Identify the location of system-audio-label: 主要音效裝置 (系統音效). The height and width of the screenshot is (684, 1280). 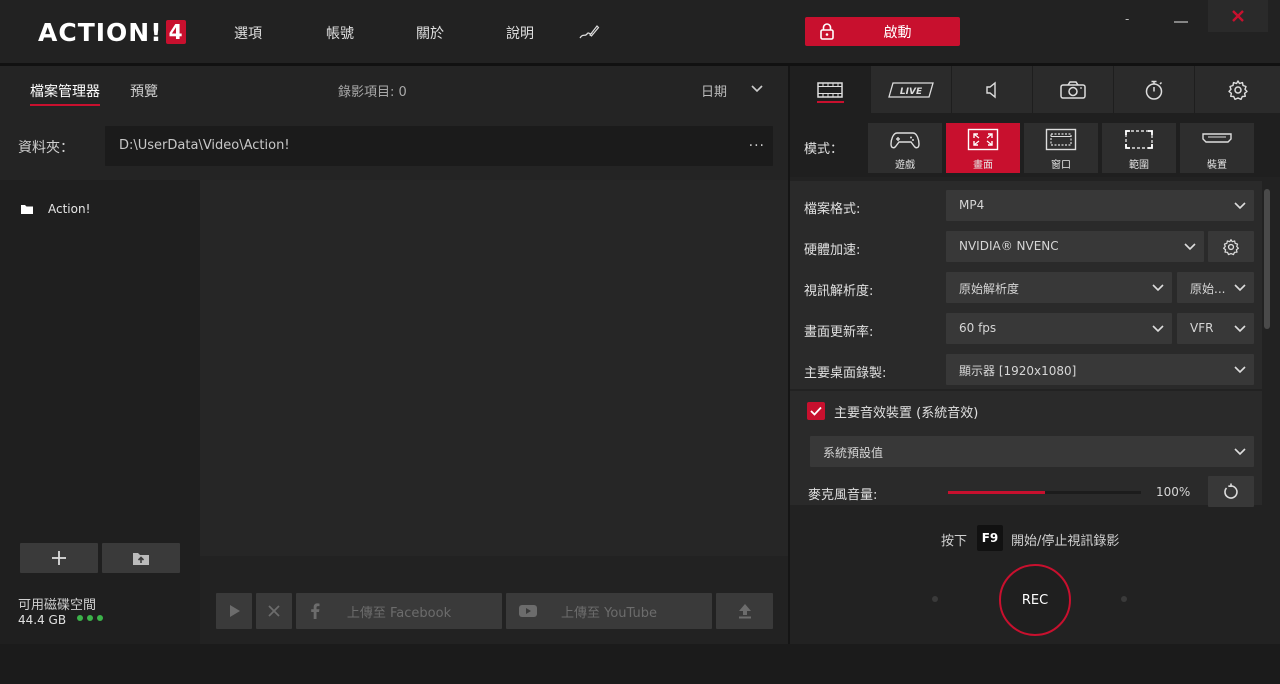
(906, 413).